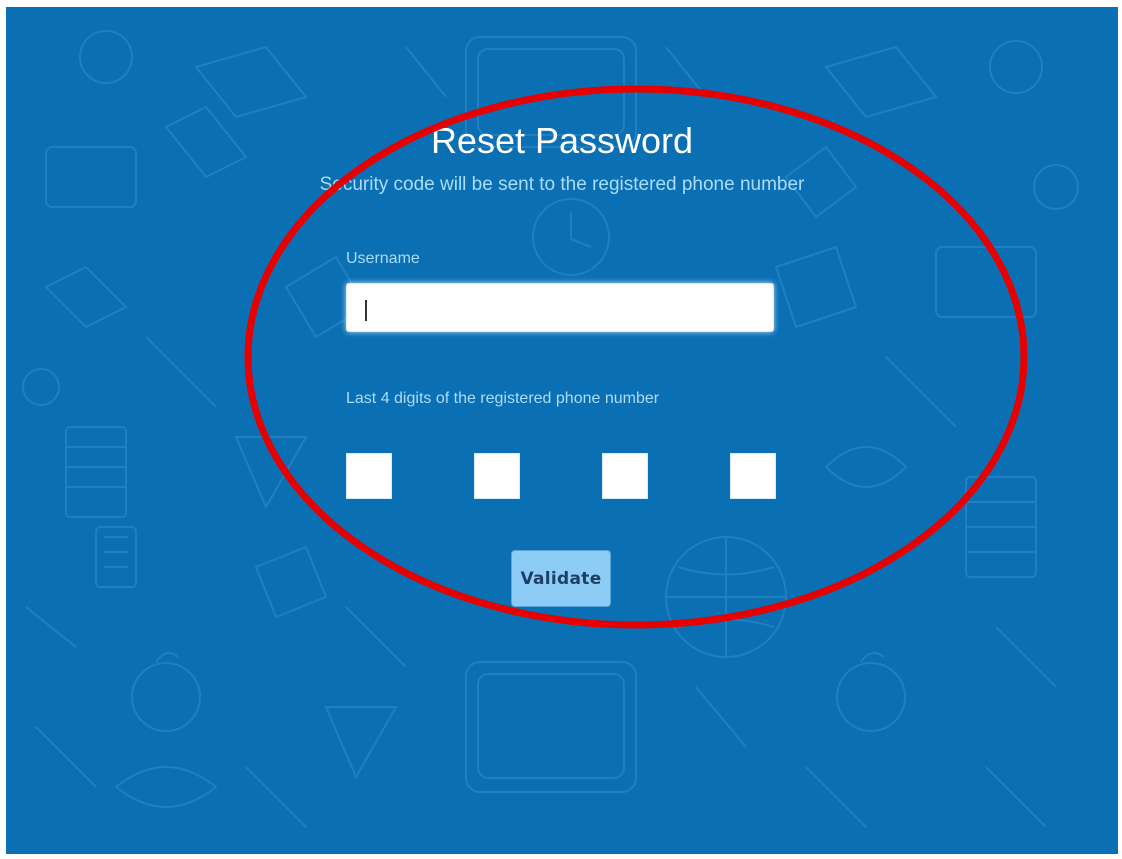 The image size is (1122, 859). I want to click on phone-digit-3-input, so click(625, 476).